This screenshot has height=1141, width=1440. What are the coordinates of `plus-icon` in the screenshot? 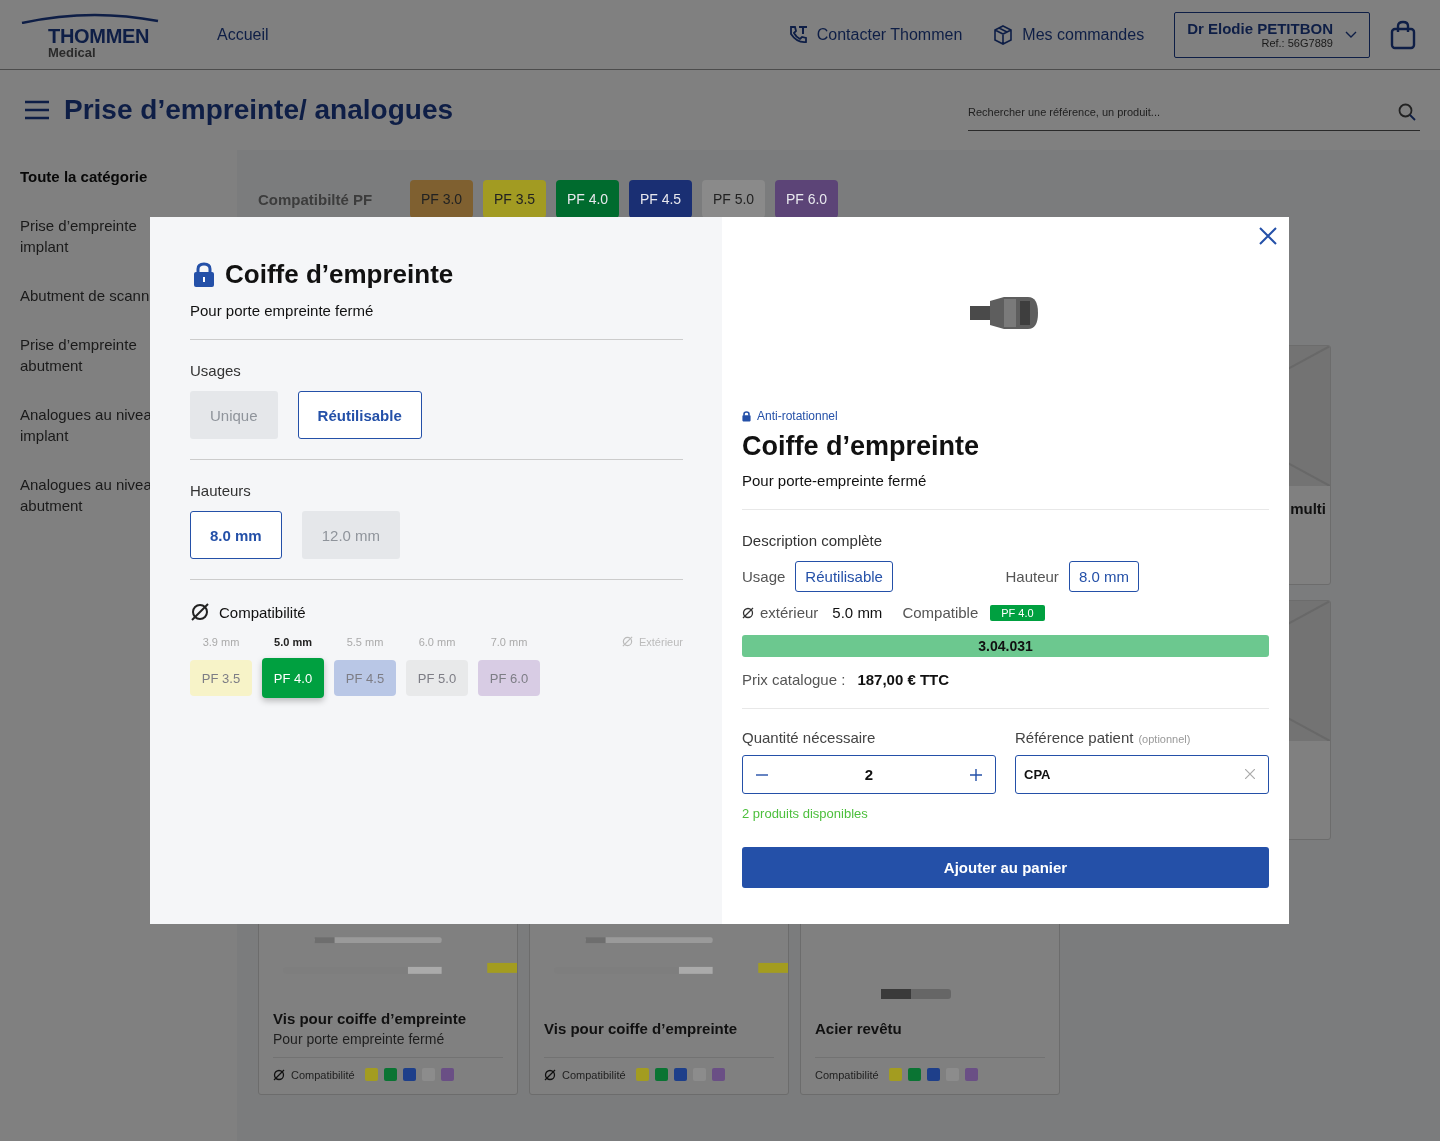 It's located at (976, 774).